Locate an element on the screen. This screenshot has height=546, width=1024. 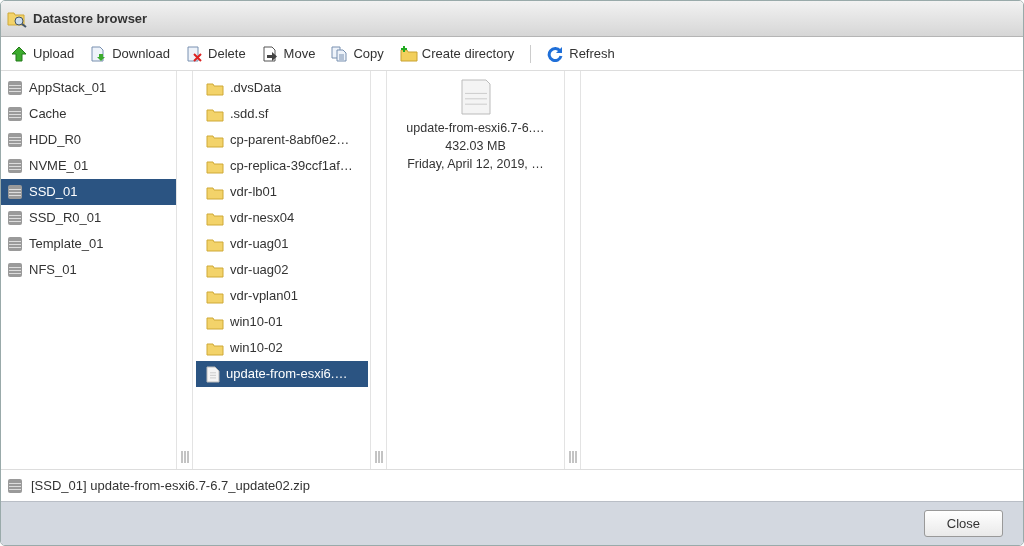
file-size: 432.03 MB is located at coordinates (475, 146).